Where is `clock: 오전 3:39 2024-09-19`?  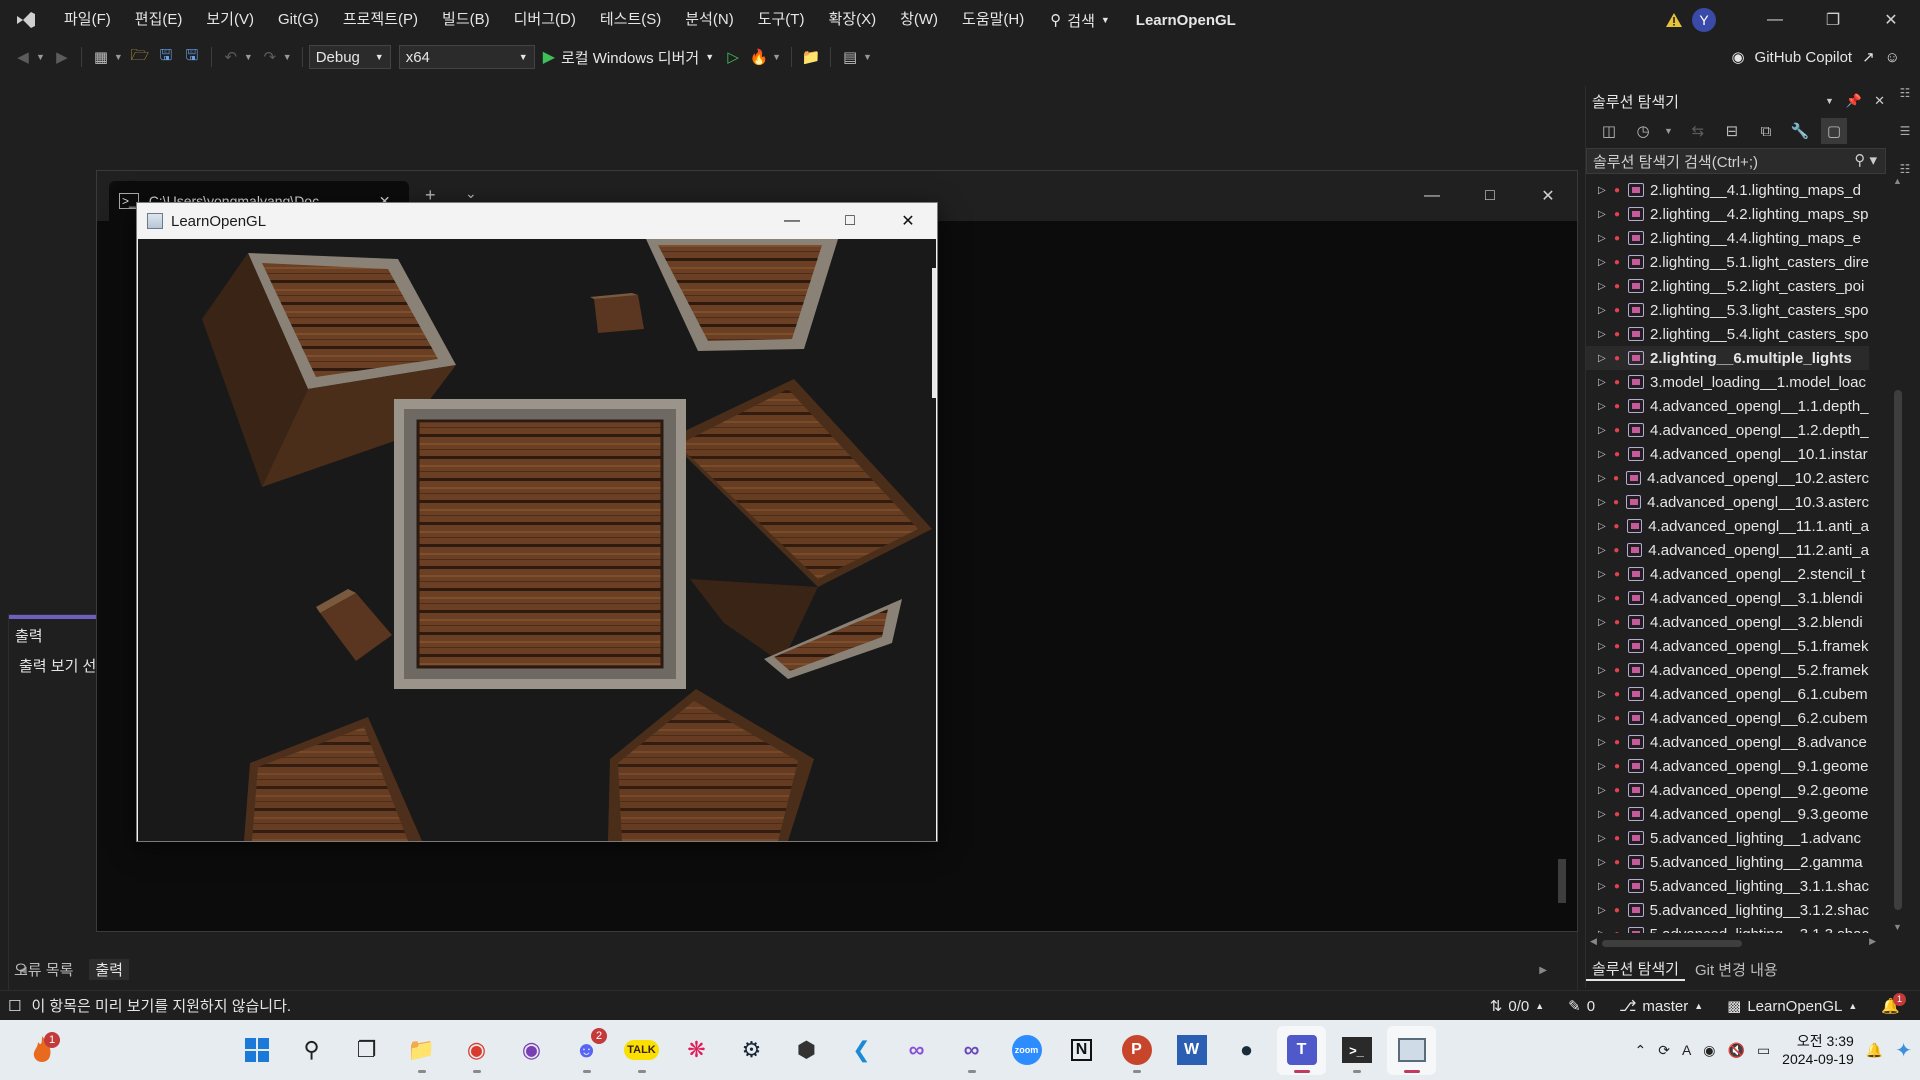 clock: 오전 3:39 2024-09-19 is located at coordinates (1818, 1050).